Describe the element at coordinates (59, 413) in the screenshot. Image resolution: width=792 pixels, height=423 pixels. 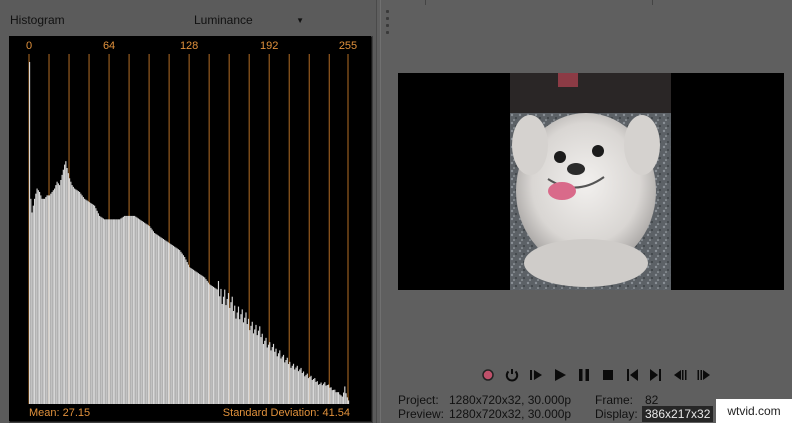
I see `histogram-mean-label: Mean: 27.15` at that location.